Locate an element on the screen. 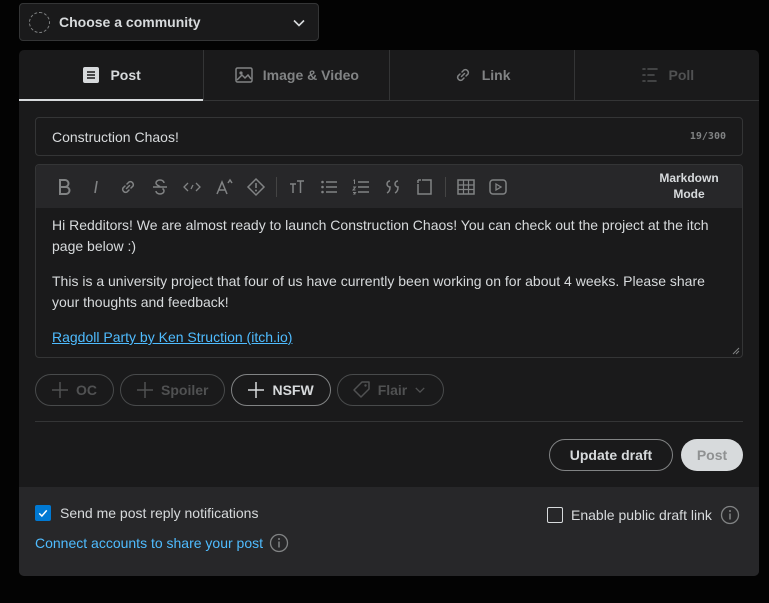 Image resolution: width=769 pixels, height=603 pixels. heading-button is located at coordinates (297, 186).